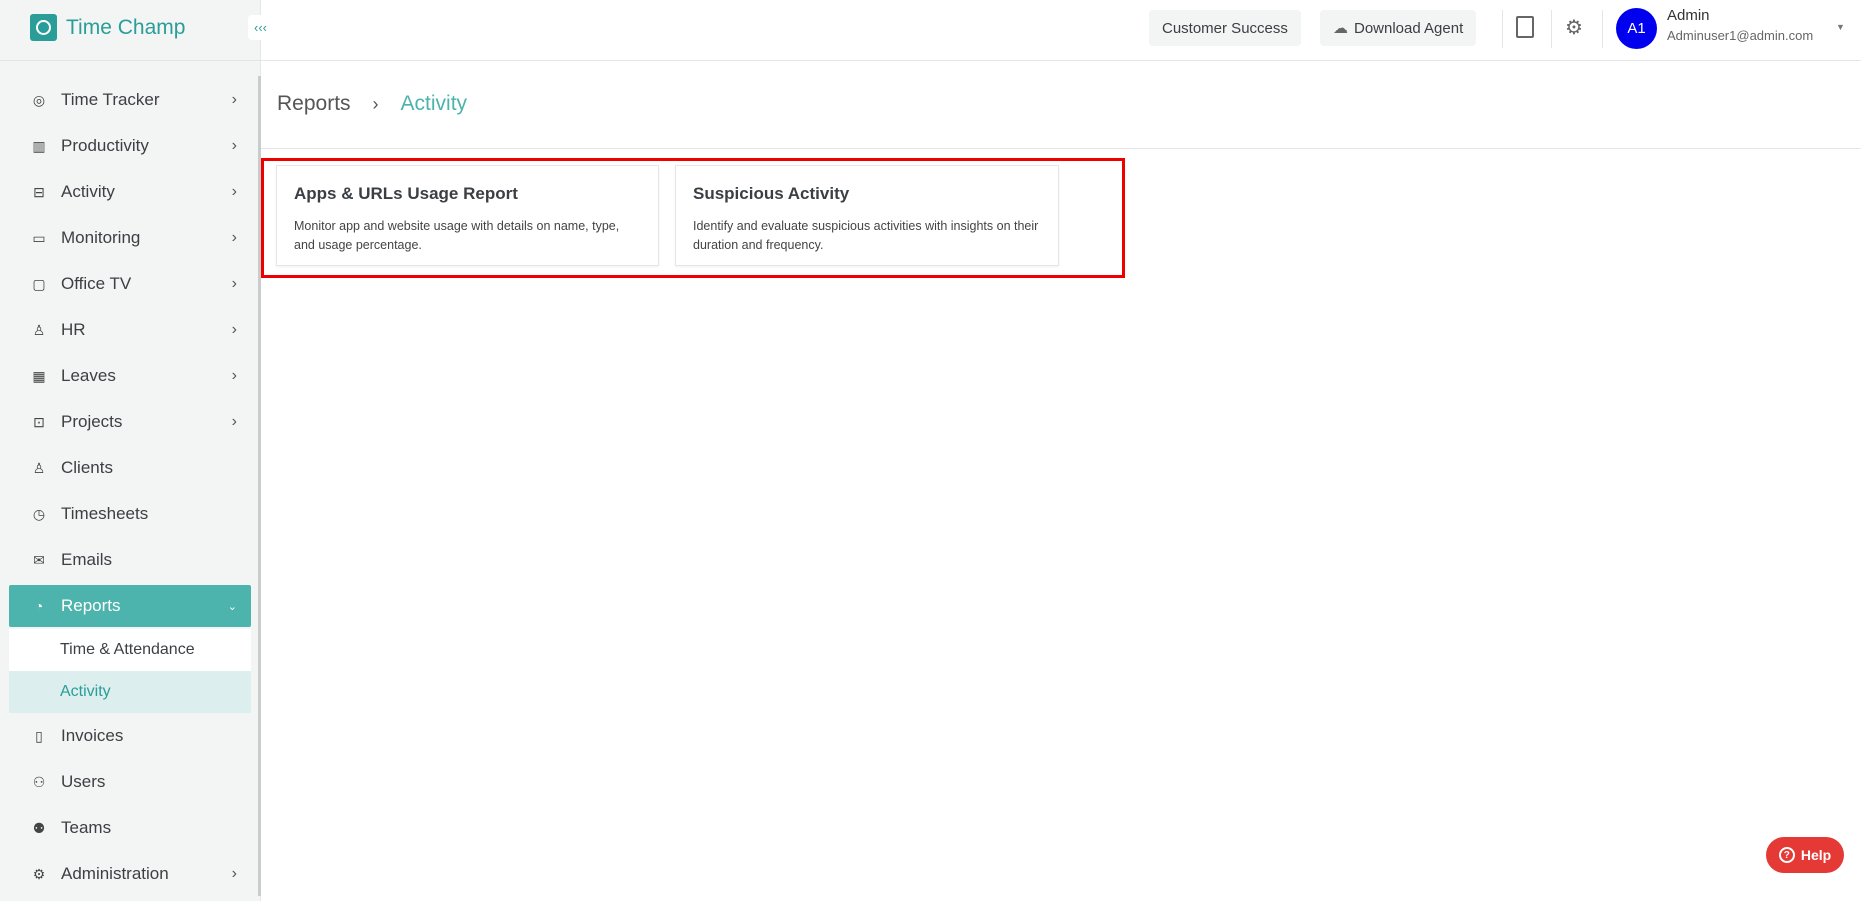 The image size is (1861, 901). Describe the element at coordinates (86, 827) in the screenshot. I see `sidebar-item-label: Teams` at that location.